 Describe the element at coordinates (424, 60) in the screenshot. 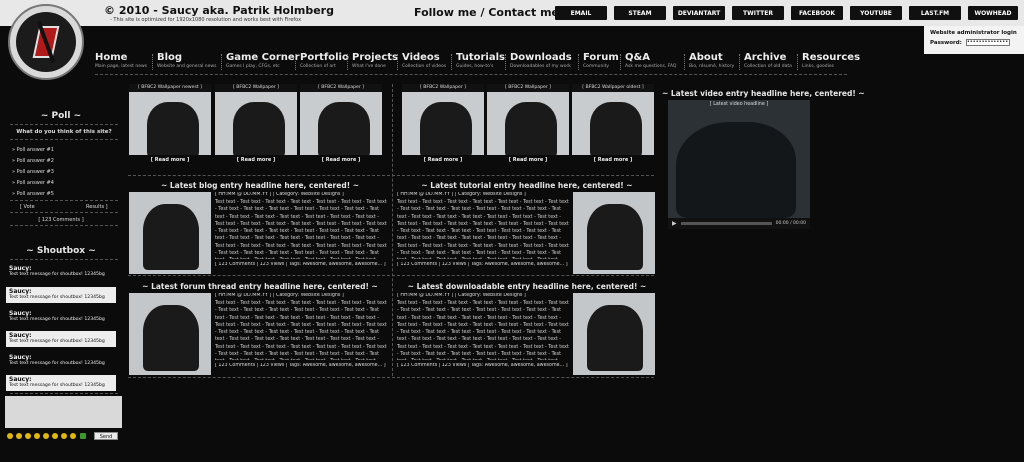

I see `nav-videos: Videos Collection of videos` at that location.